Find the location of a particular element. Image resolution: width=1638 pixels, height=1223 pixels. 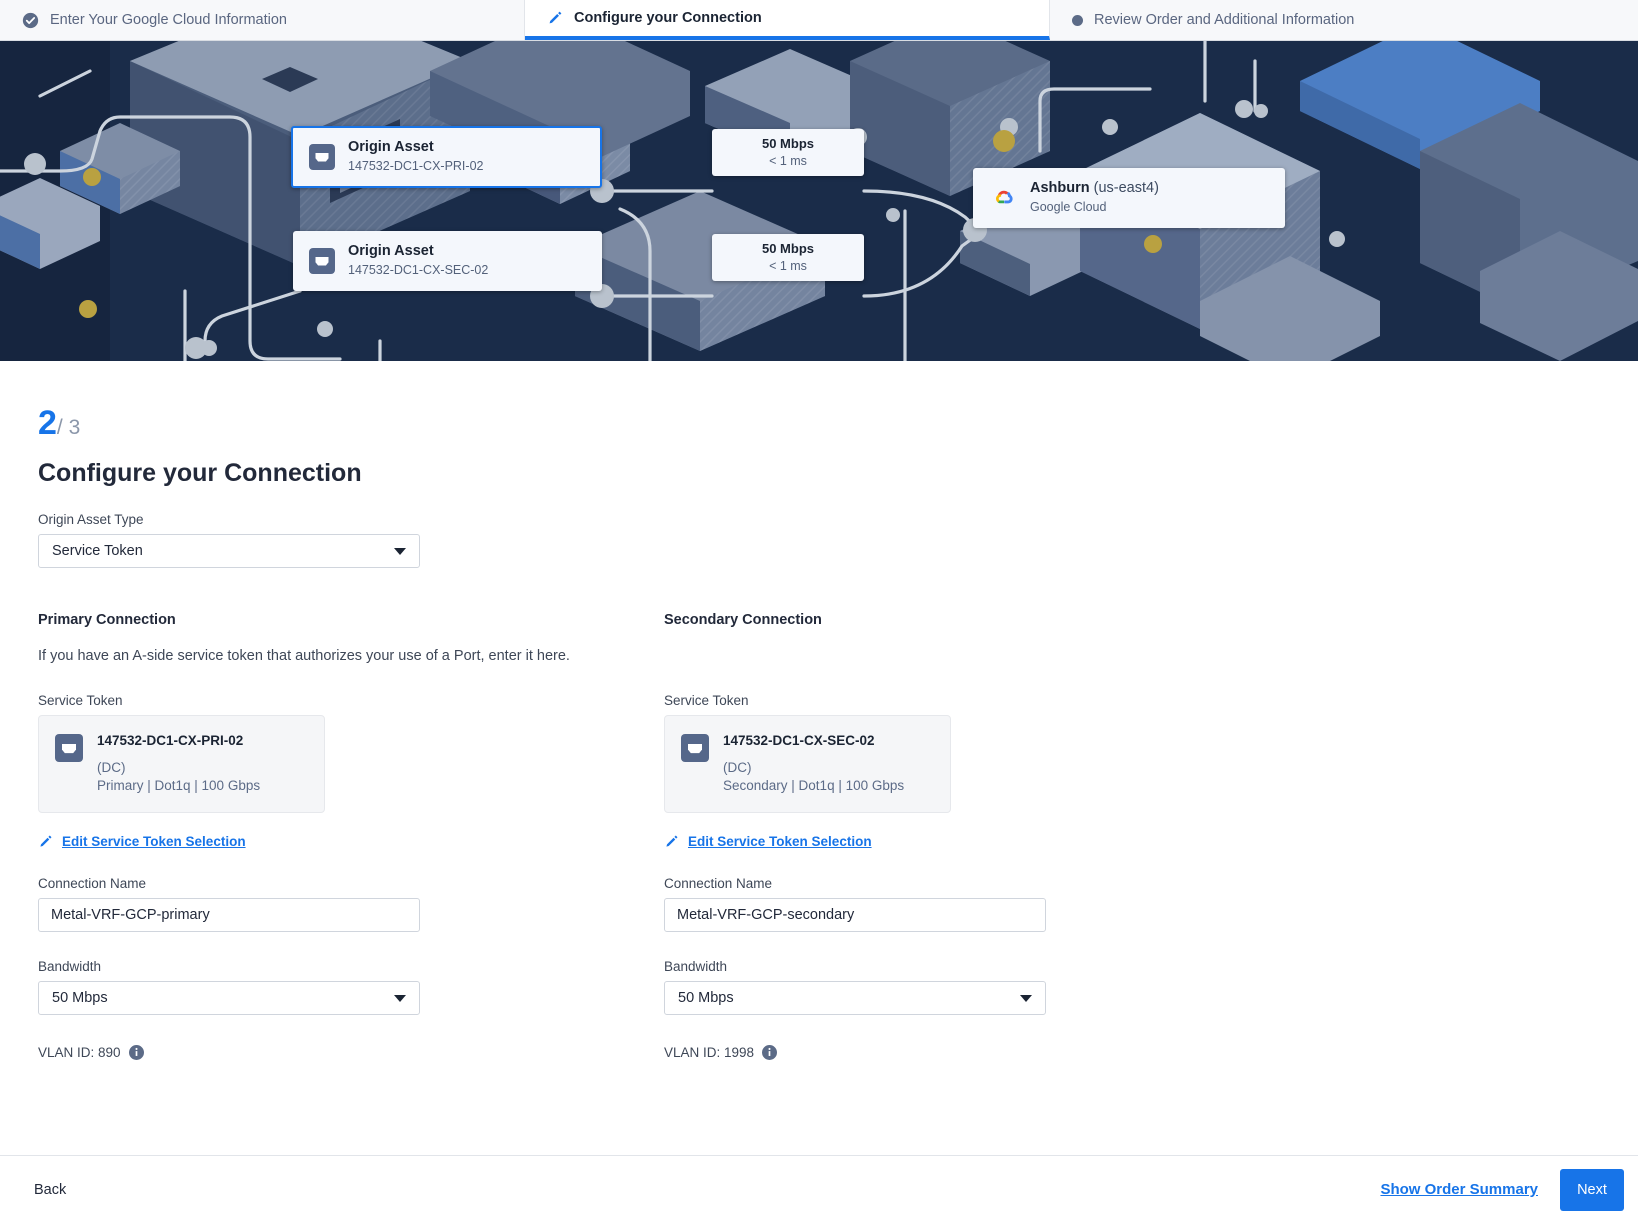

primary-bandwidth-select: 50 Mbps is located at coordinates (229, 998).